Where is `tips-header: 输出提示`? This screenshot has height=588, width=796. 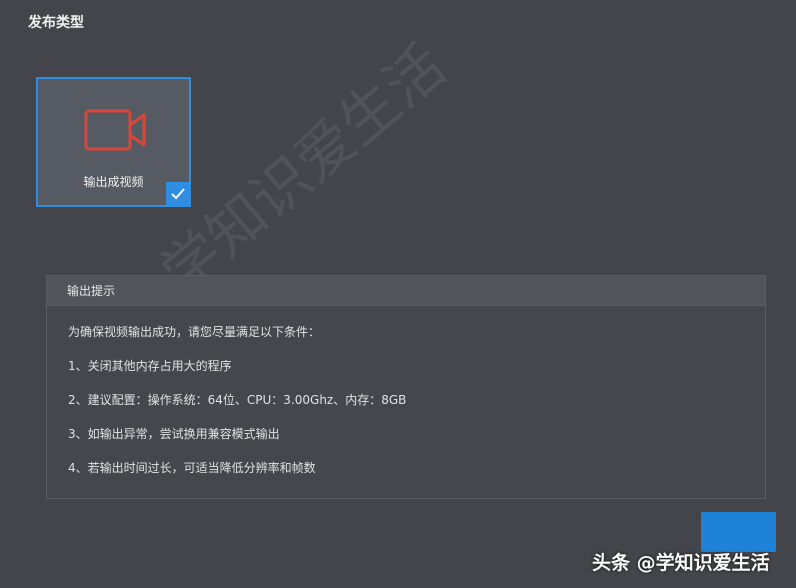
tips-header: 输出提示 is located at coordinates (406, 291).